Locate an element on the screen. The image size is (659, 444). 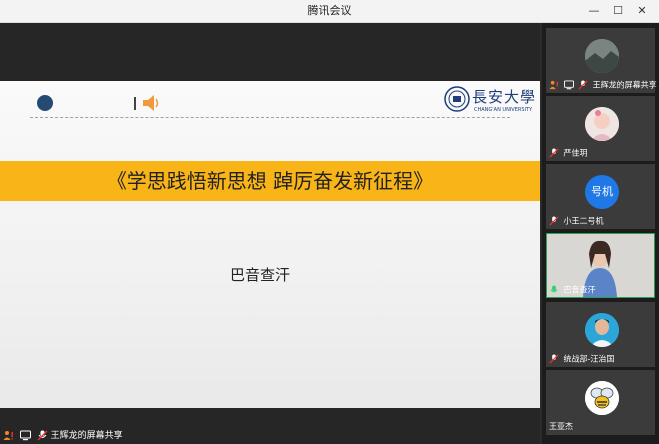
participant-name: 王辉龙的屏幕共享 is located at coordinates (603, 85).